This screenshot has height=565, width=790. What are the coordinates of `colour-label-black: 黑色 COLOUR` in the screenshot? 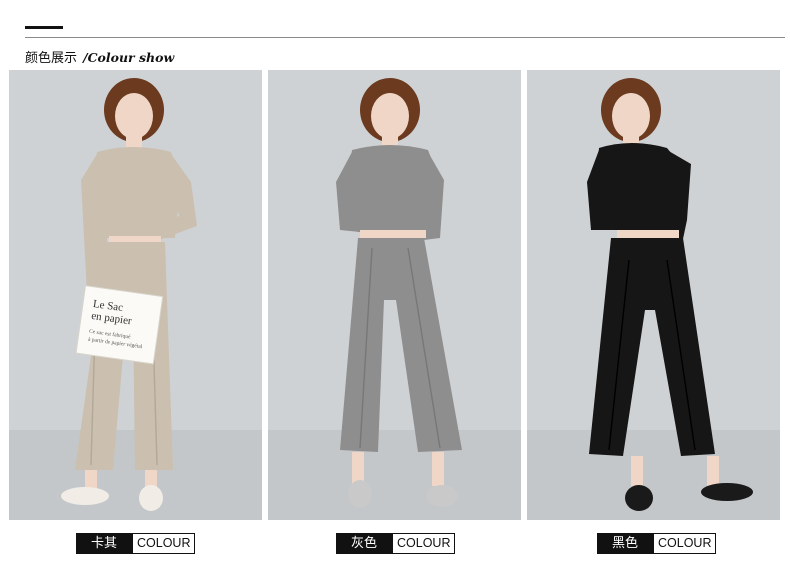 It's located at (657, 543).